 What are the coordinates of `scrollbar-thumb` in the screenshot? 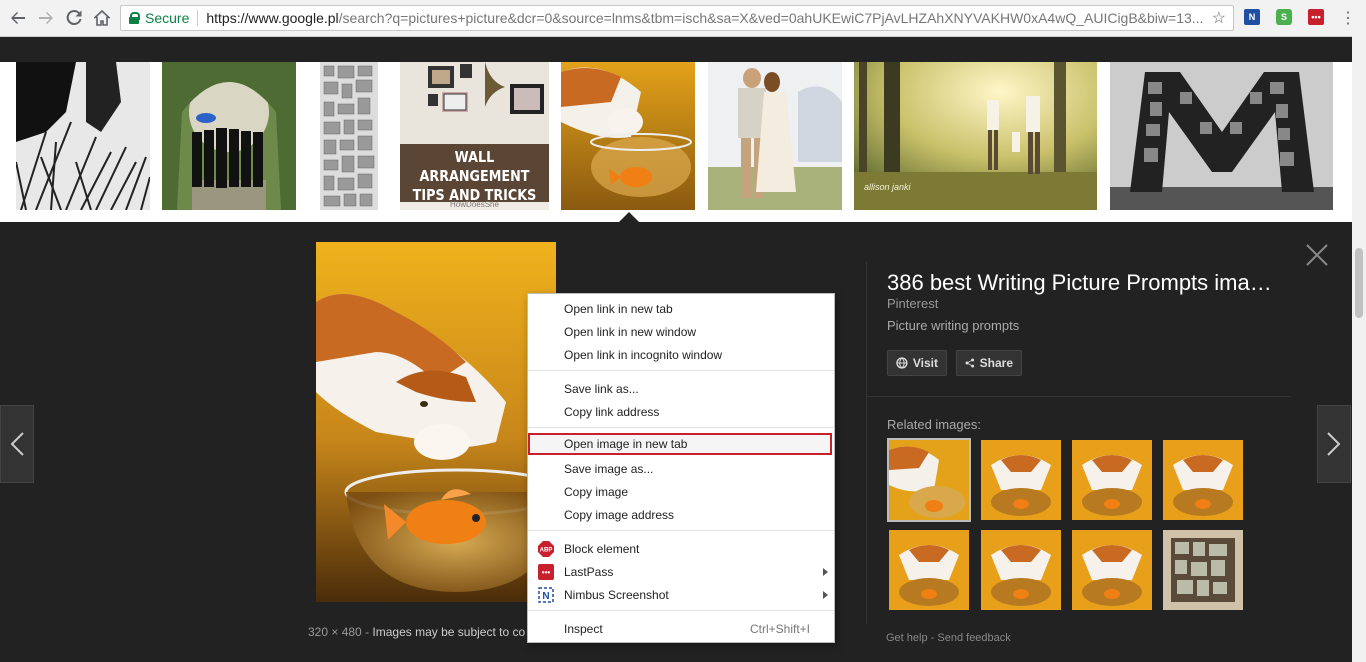 It's located at (1359, 283).